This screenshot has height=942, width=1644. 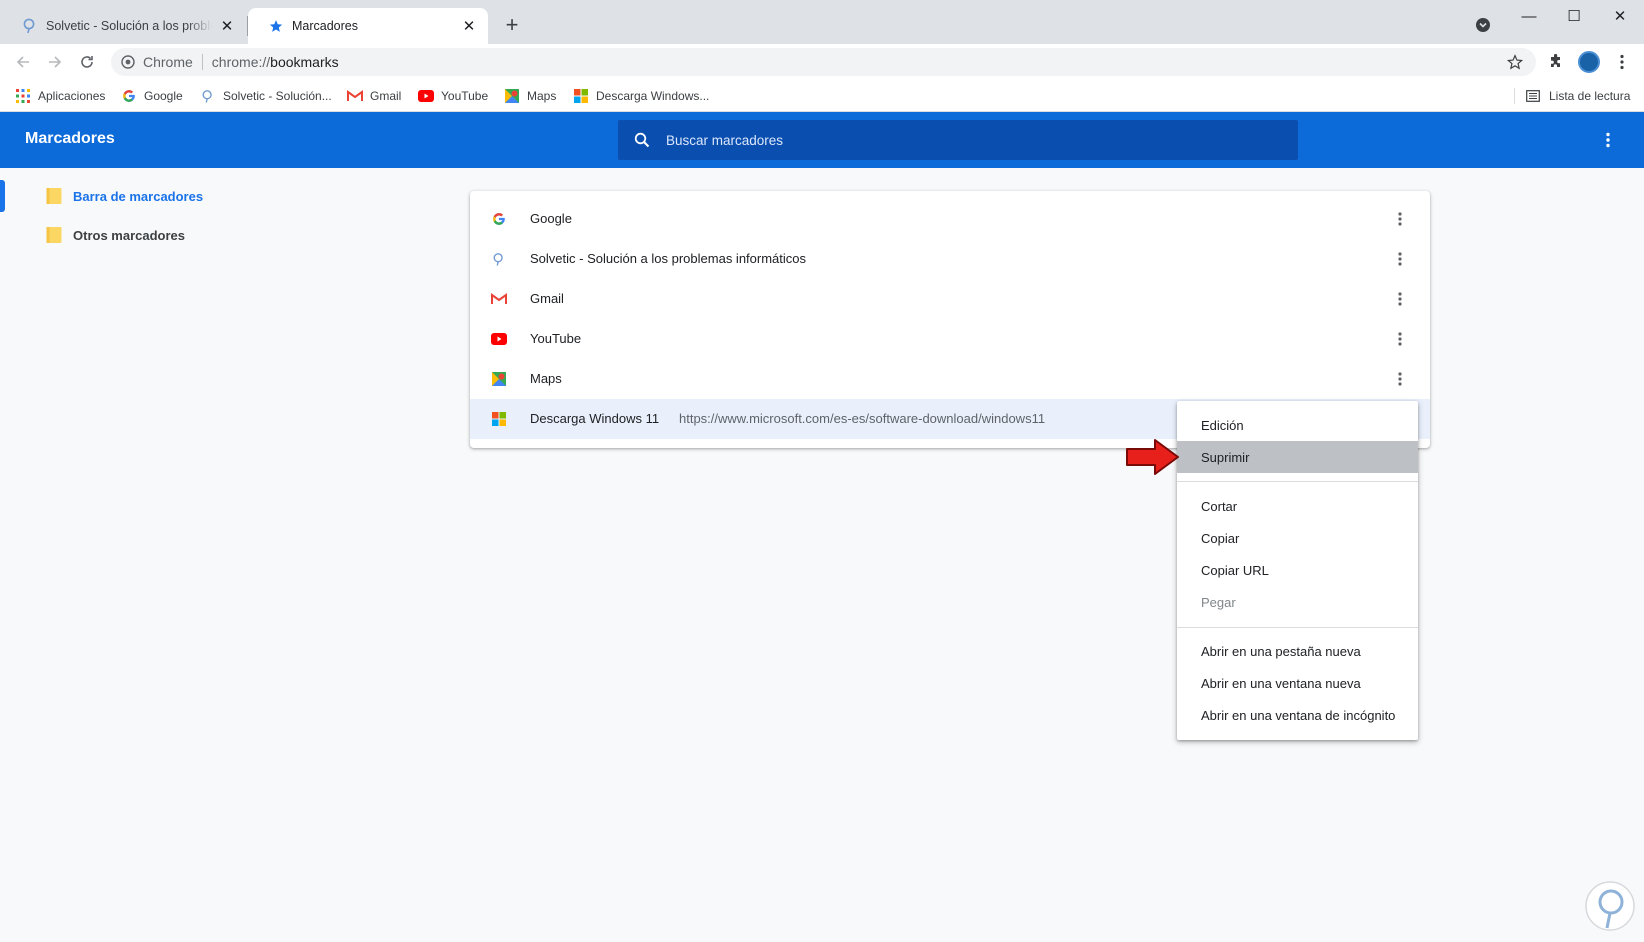 What do you see at coordinates (950, 379) in the screenshot?
I see `bookmark-row-maps: Maps` at bounding box center [950, 379].